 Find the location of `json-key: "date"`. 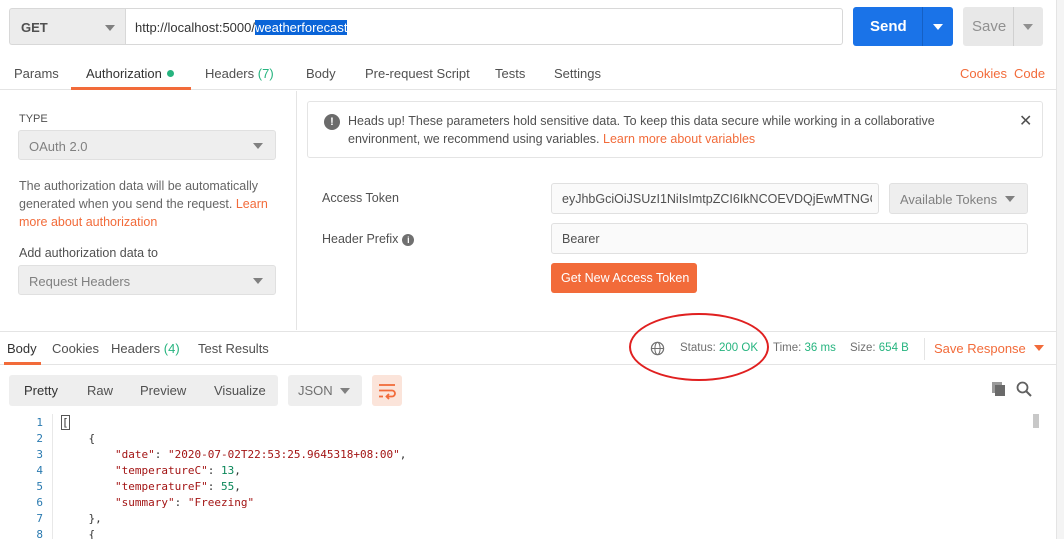

json-key: "date" is located at coordinates (134, 454).